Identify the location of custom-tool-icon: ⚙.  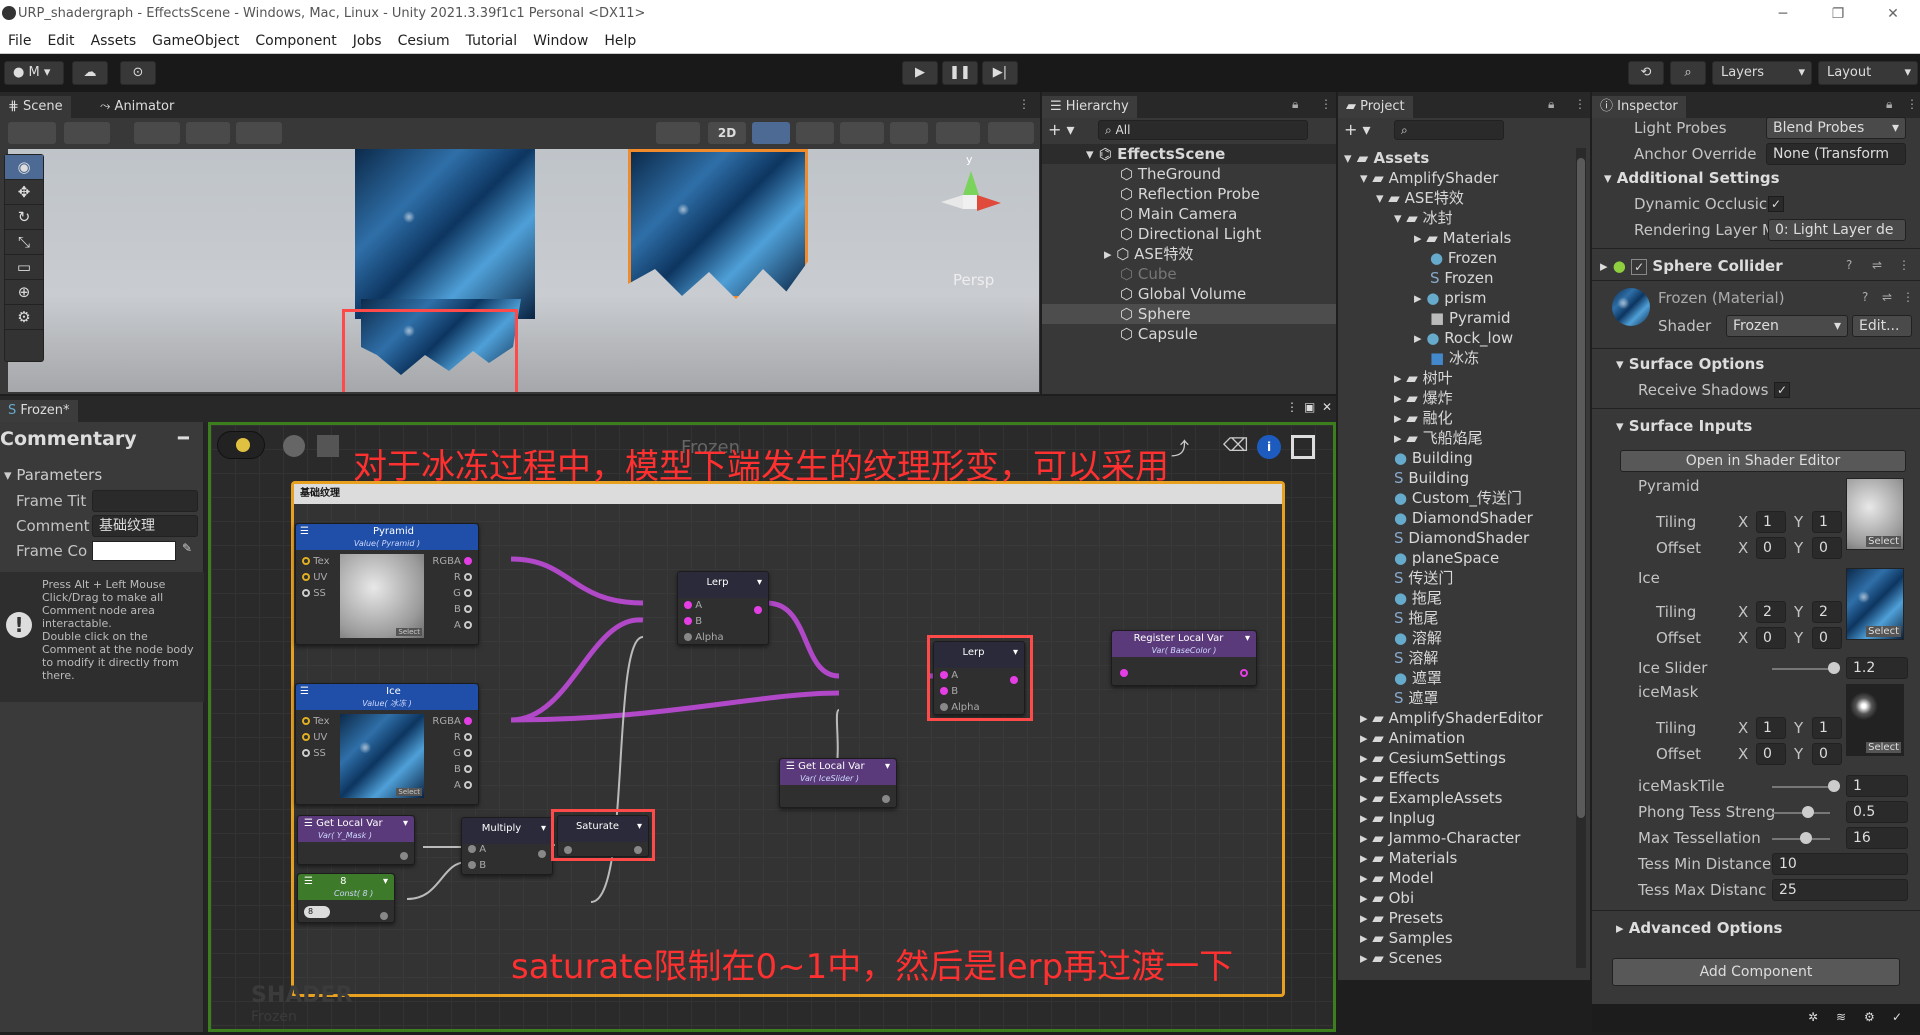
(24, 317).